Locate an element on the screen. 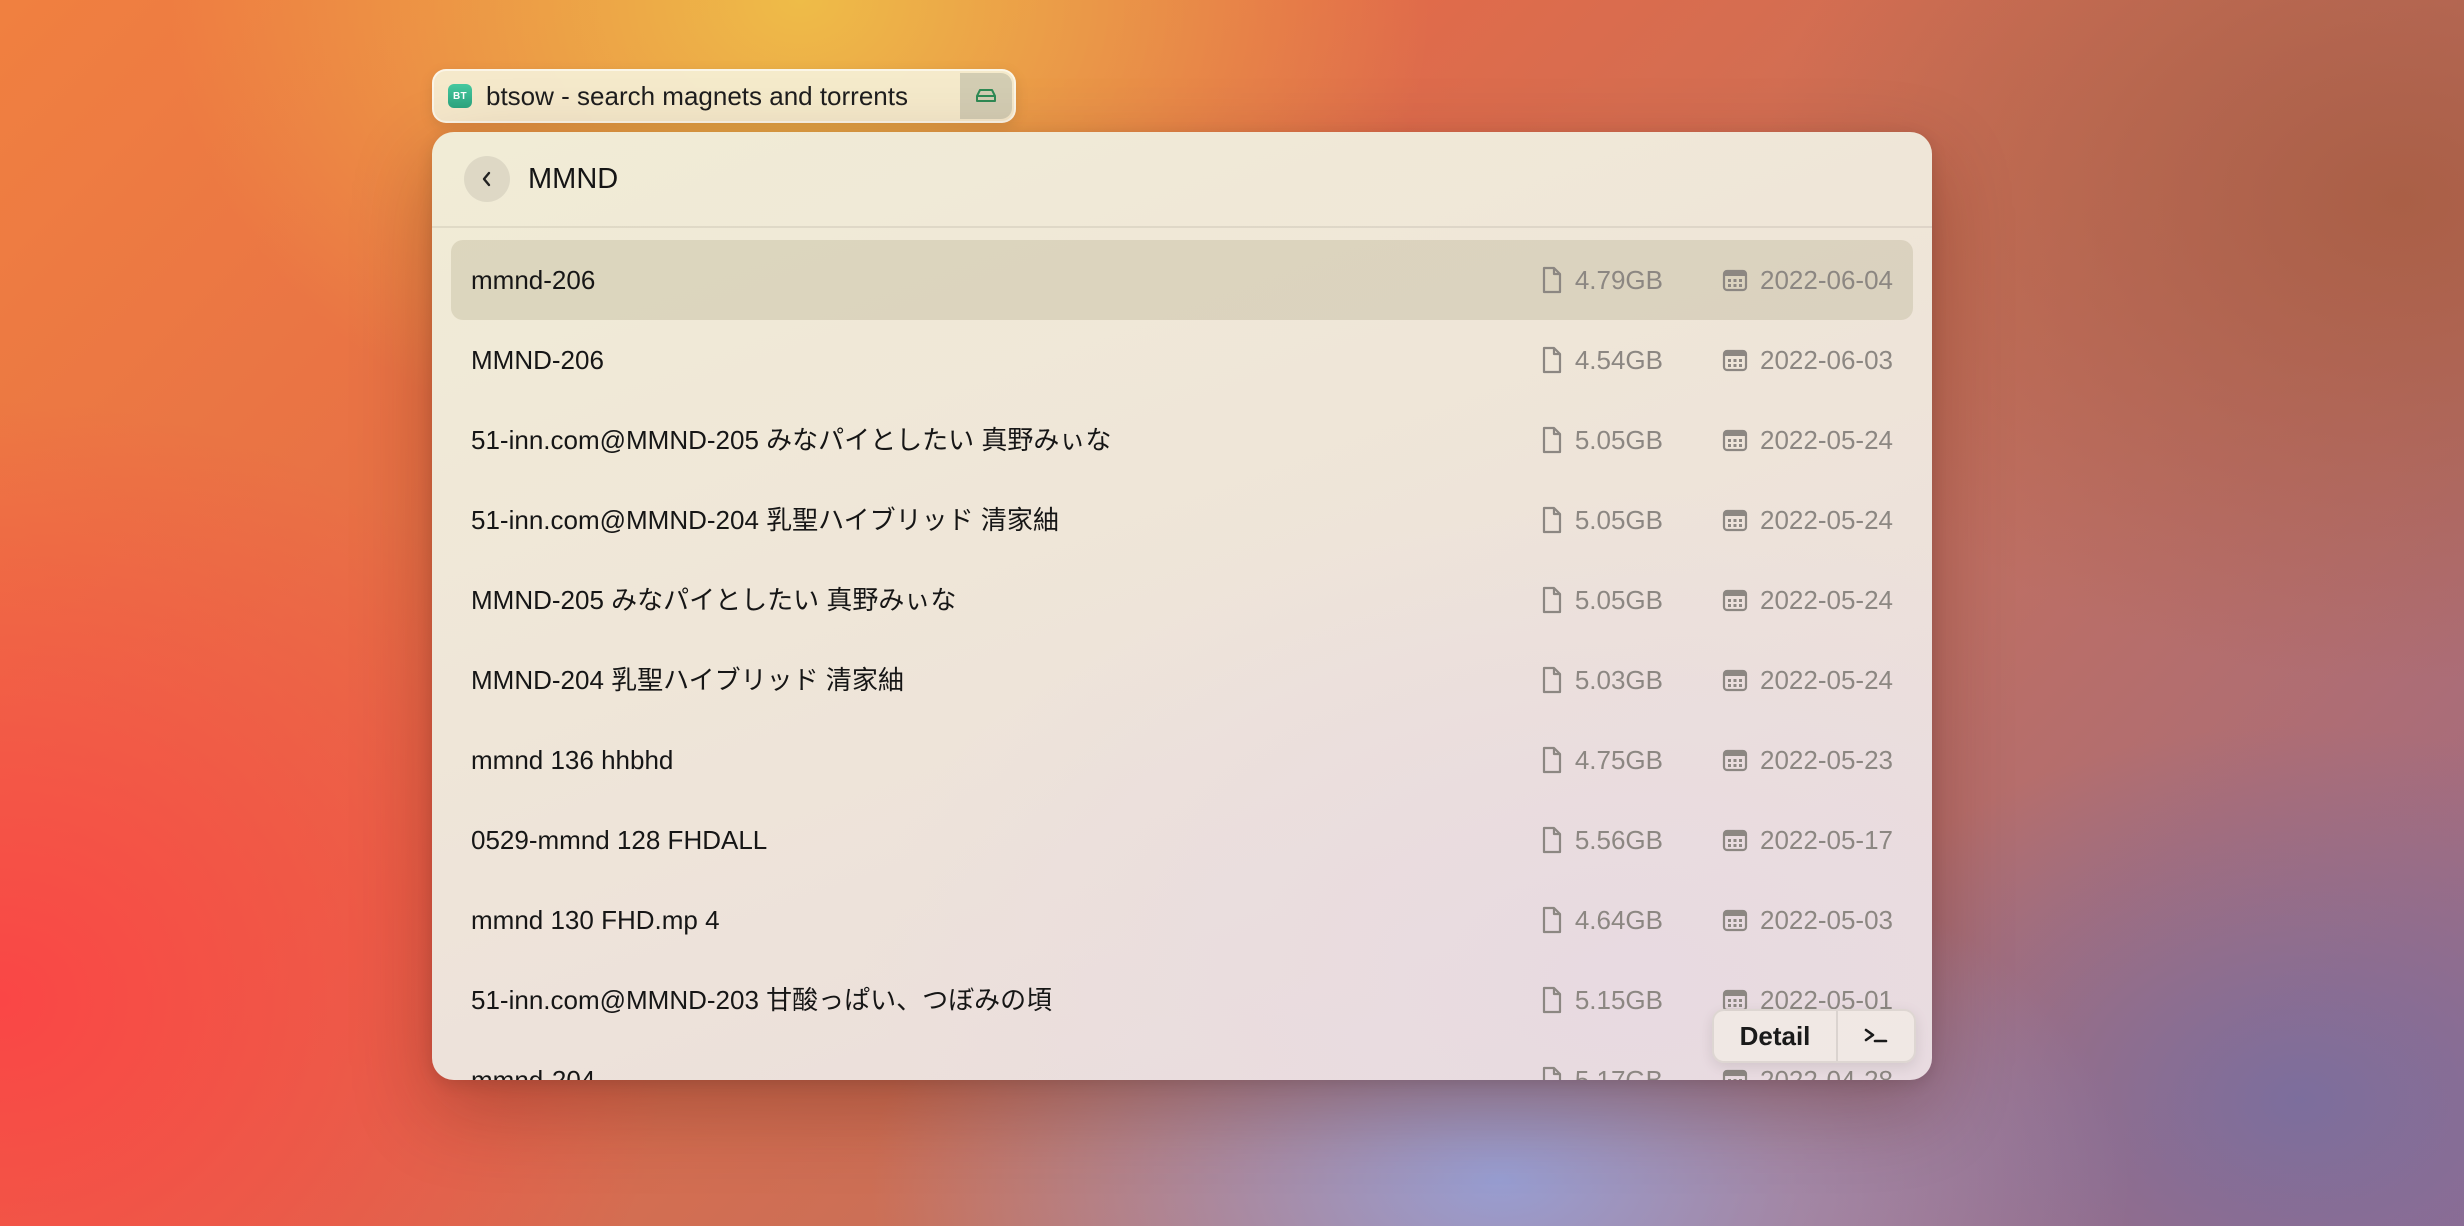 This screenshot has width=2464, height=1226. result-row: MMND-204 乳聖ハイブリッド 清家紬 5.03GB 2022-05-24 is located at coordinates (1182, 680).